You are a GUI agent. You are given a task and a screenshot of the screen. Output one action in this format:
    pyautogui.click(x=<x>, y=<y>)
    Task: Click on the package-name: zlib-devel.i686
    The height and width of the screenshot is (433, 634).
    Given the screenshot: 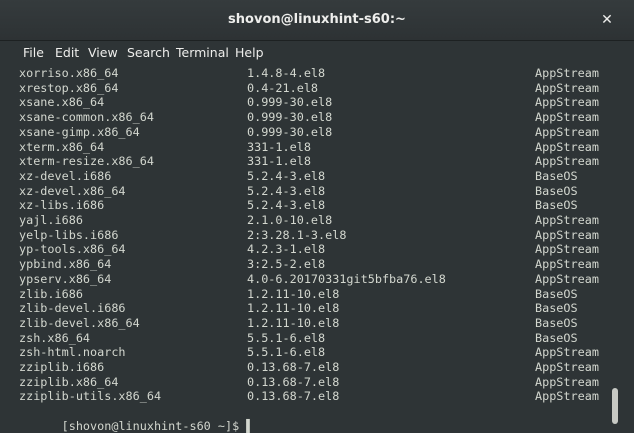 What is the action you would take?
    pyautogui.click(x=72, y=308)
    